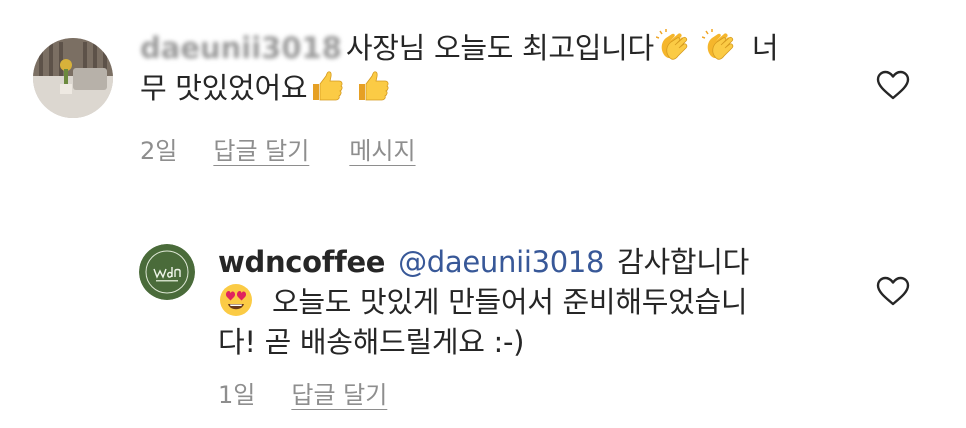 This screenshot has height=428, width=966. What do you see at coordinates (382, 151) in the screenshot?
I see `message-button: 메시지` at bounding box center [382, 151].